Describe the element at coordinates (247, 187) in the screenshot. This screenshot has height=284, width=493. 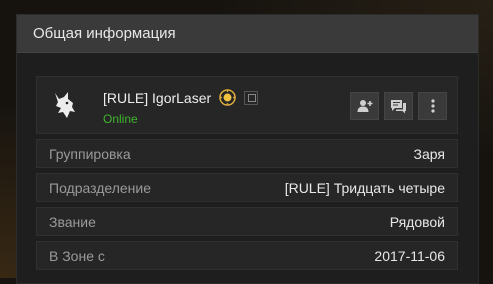
I see `info-row-subdivision: Подразделение [RULE] Тридцать четыре` at that location.